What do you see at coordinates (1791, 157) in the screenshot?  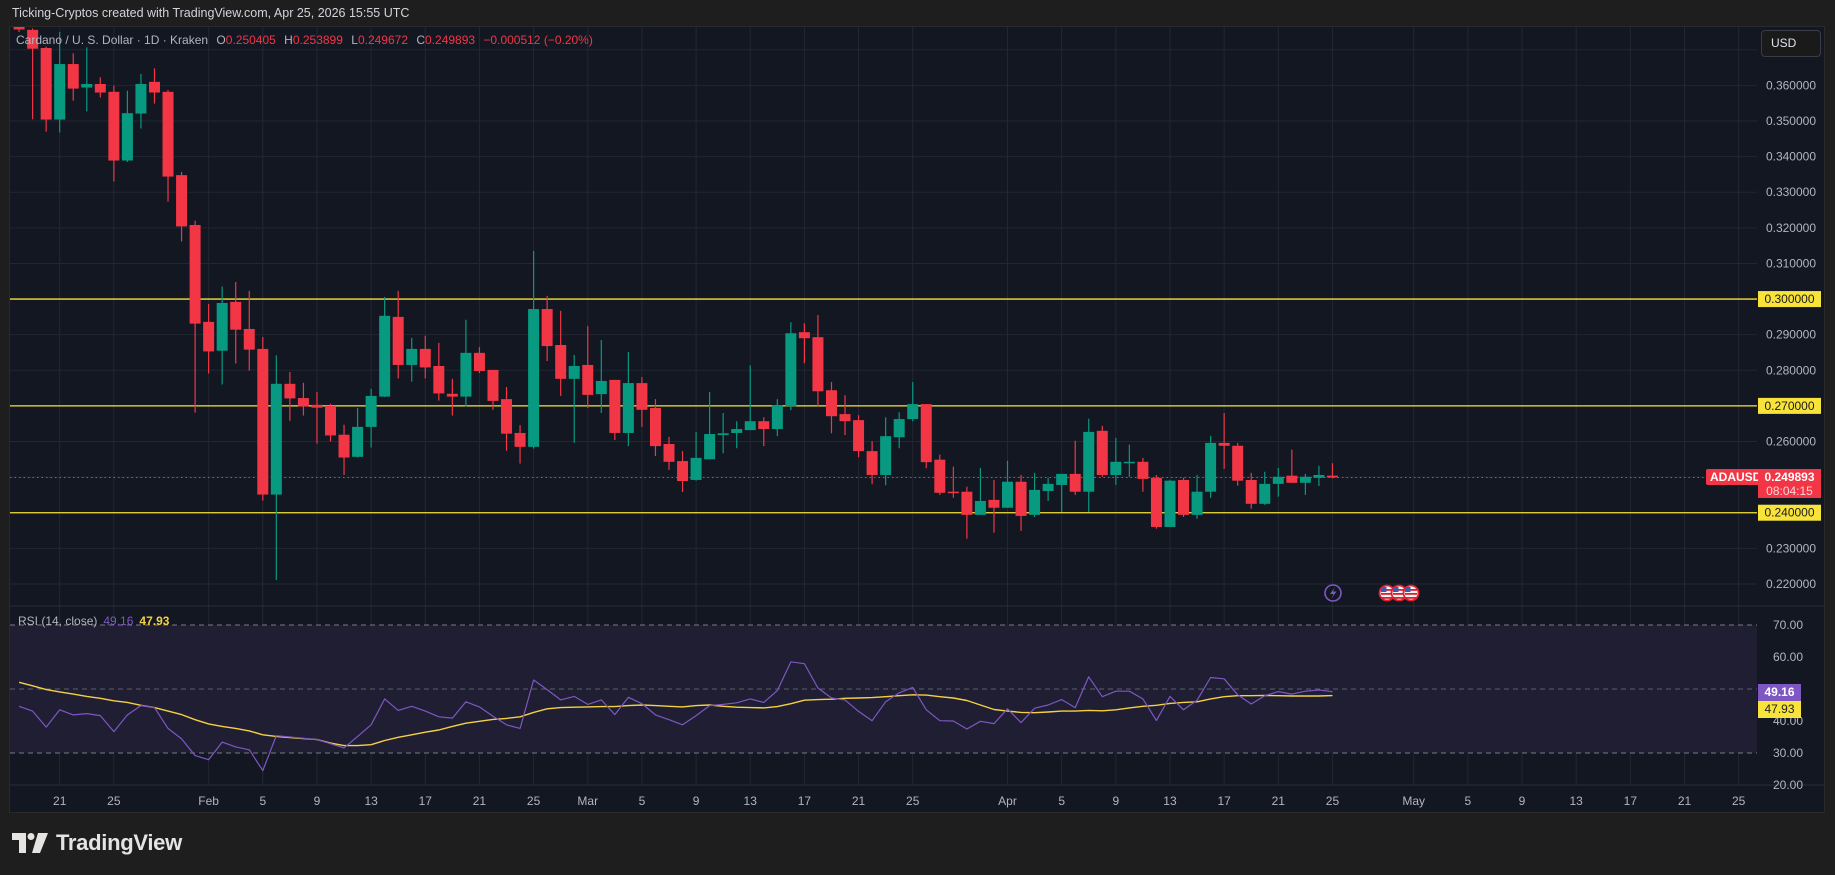 I see `price-tick-label: 0.340000` at bounding box center [1791, 157].